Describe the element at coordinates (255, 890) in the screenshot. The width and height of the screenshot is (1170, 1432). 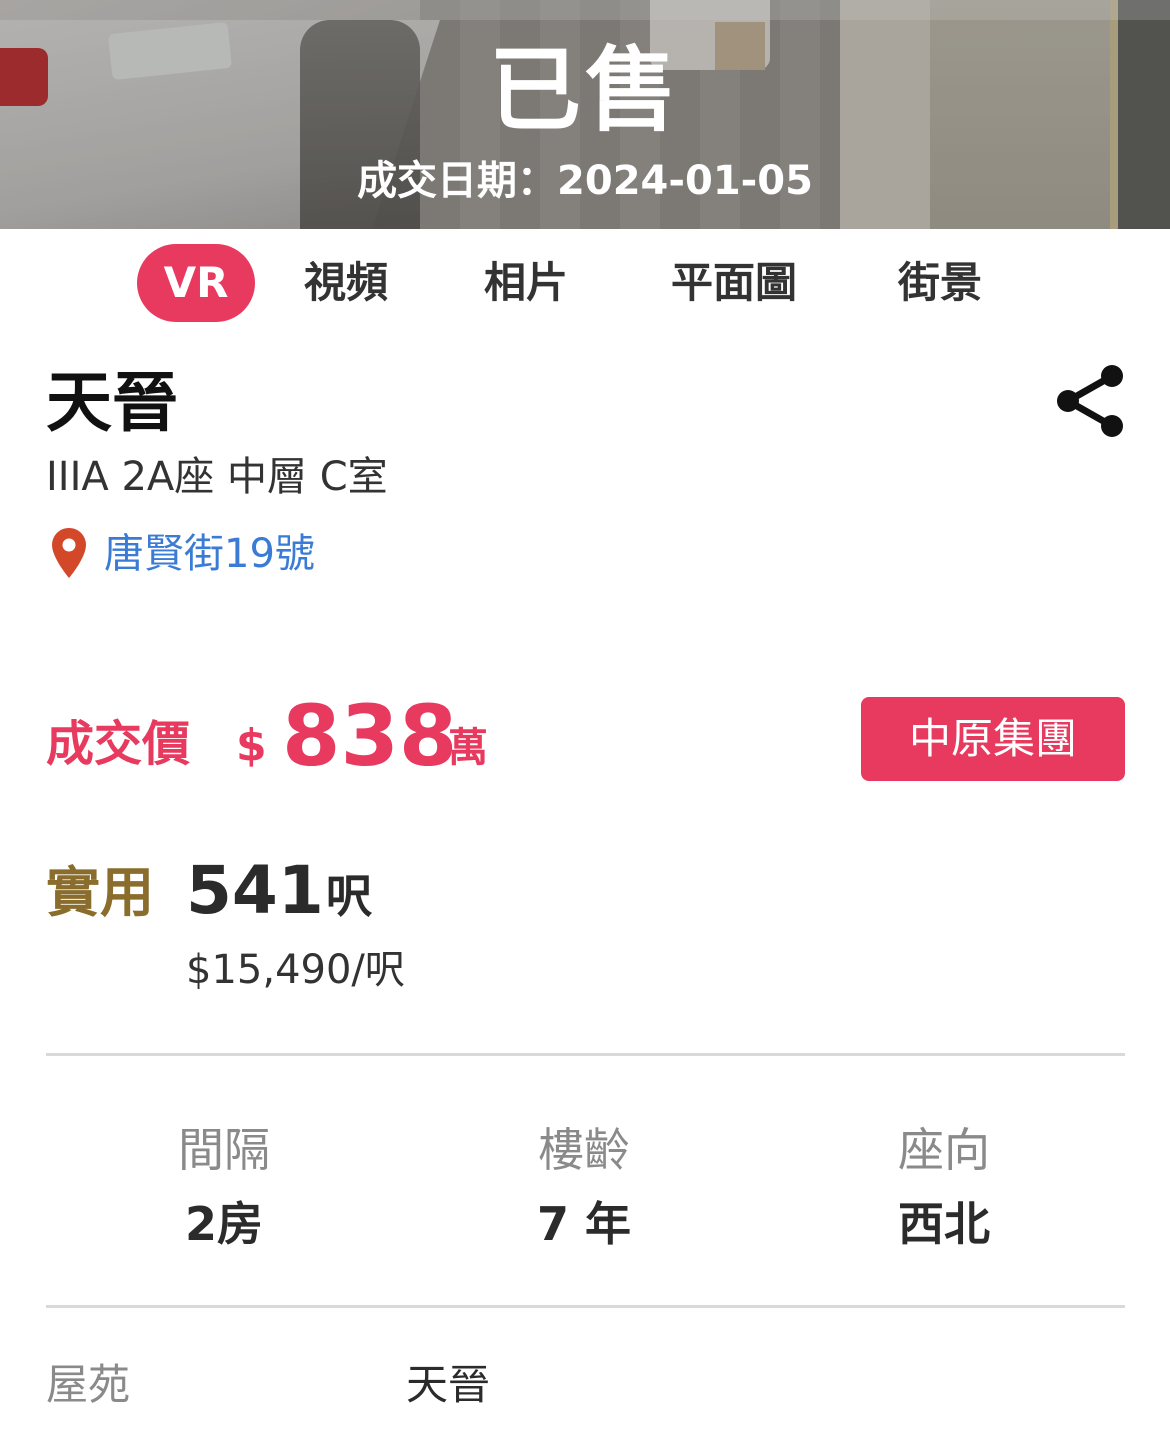
I see `area-value: 541` at that location.